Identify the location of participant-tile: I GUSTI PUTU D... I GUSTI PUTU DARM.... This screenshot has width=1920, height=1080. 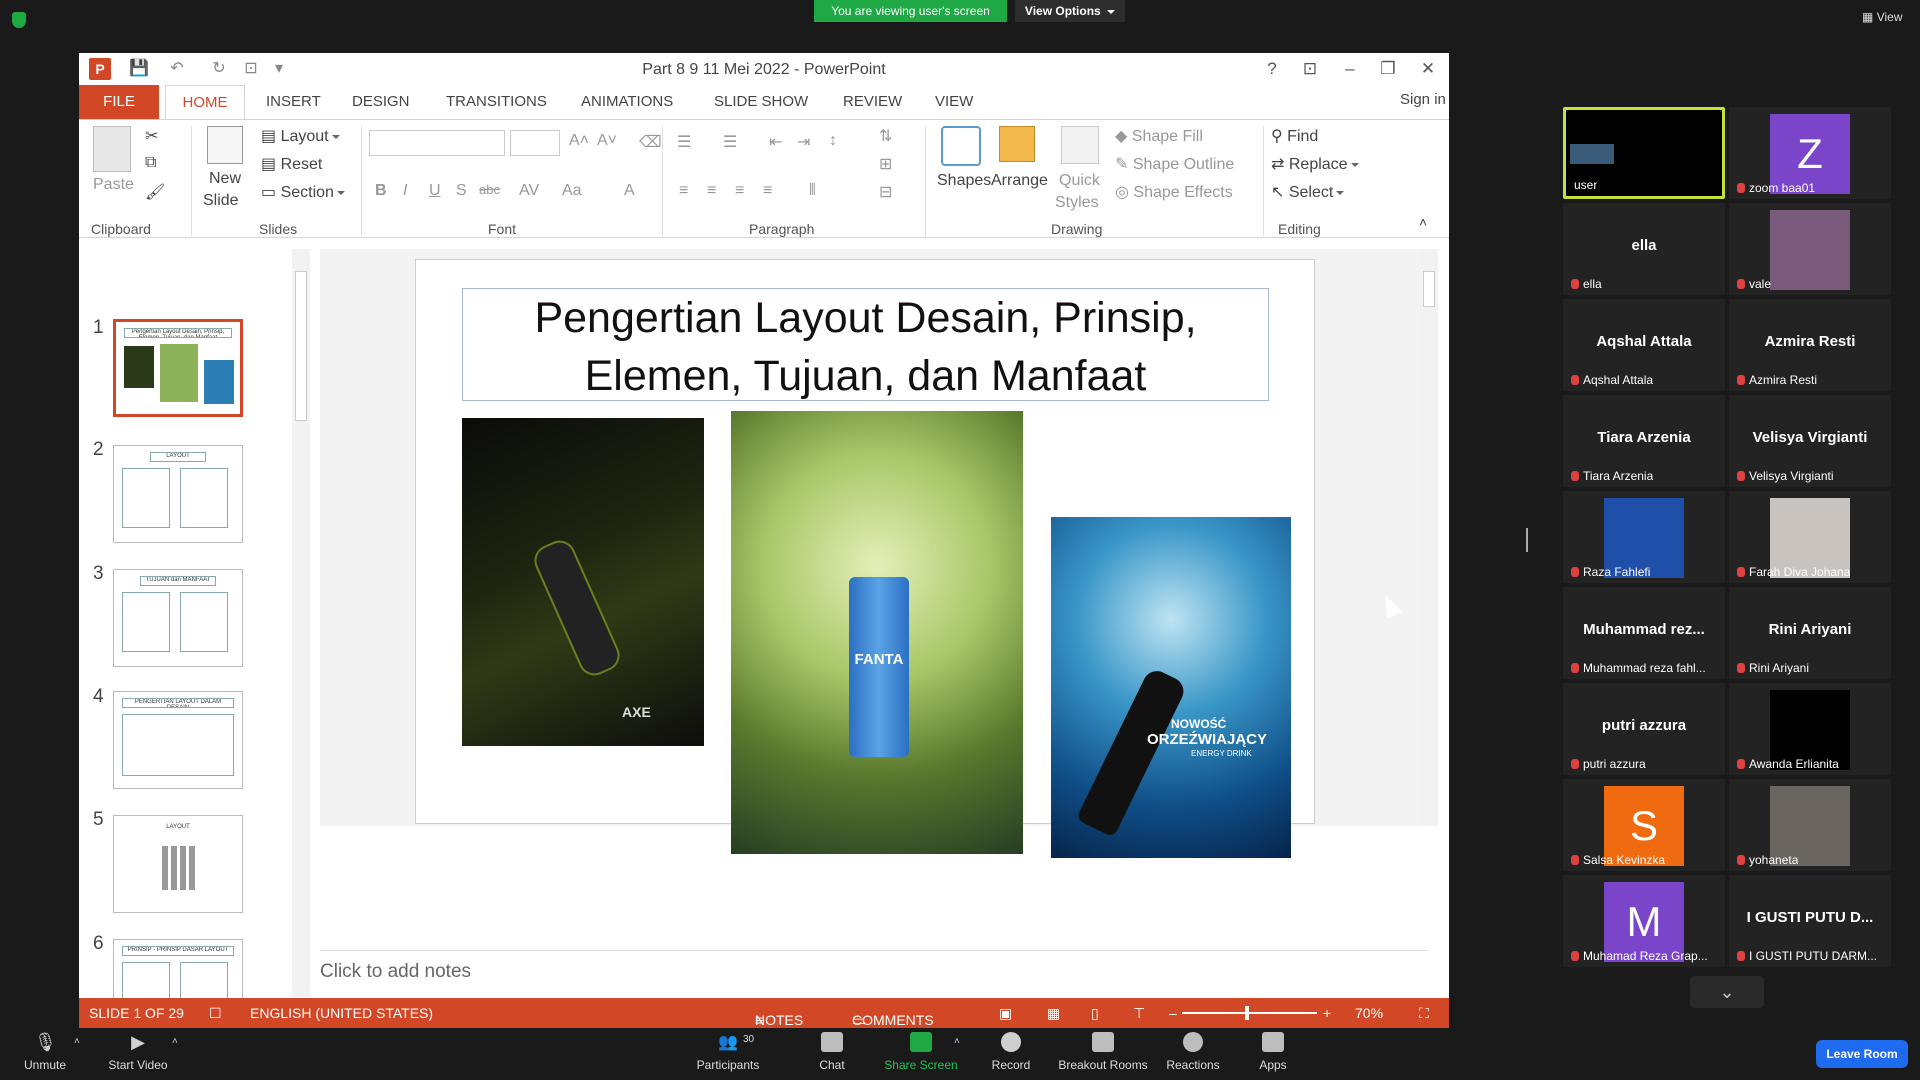
(1810, 921).